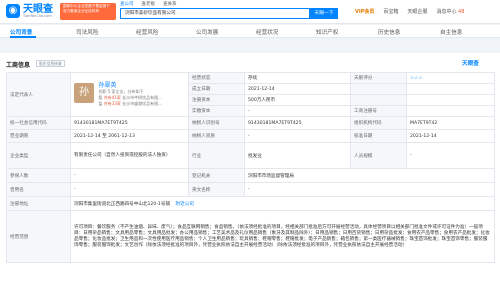  I want to click on credit-code-value: 91430181MA7ET9T425, so click(129, 123).